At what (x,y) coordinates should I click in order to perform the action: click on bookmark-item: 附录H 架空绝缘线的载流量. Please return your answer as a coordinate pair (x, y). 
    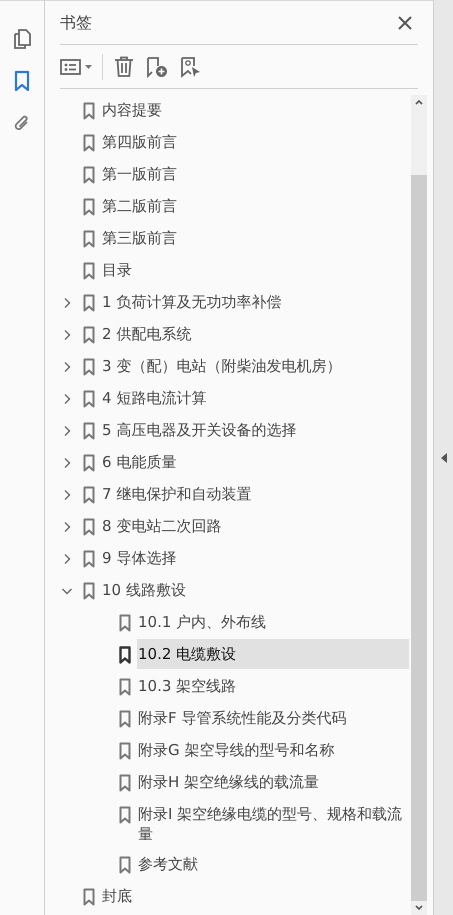
    Looking at the image, I should click on (273, 782).